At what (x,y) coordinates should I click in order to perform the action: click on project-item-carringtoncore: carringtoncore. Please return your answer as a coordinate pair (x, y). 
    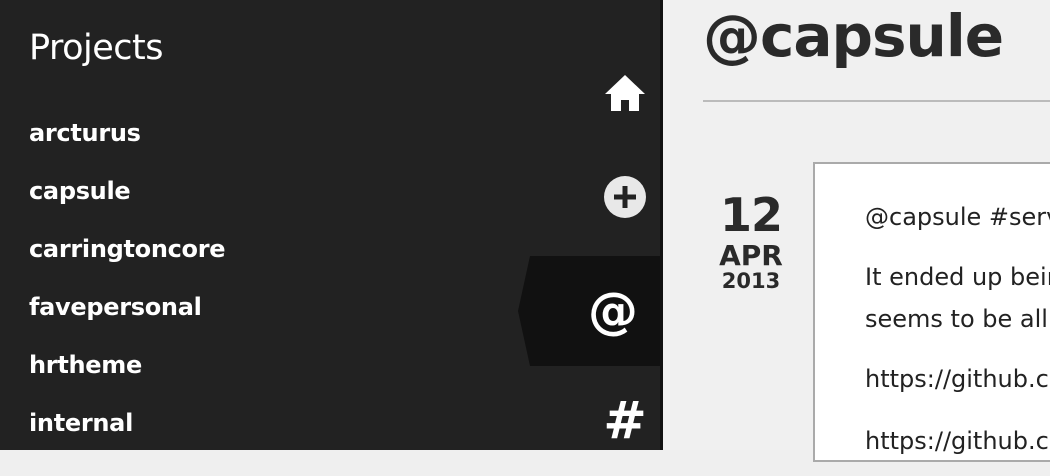
    Looking at the image, I should click on (127, 257).